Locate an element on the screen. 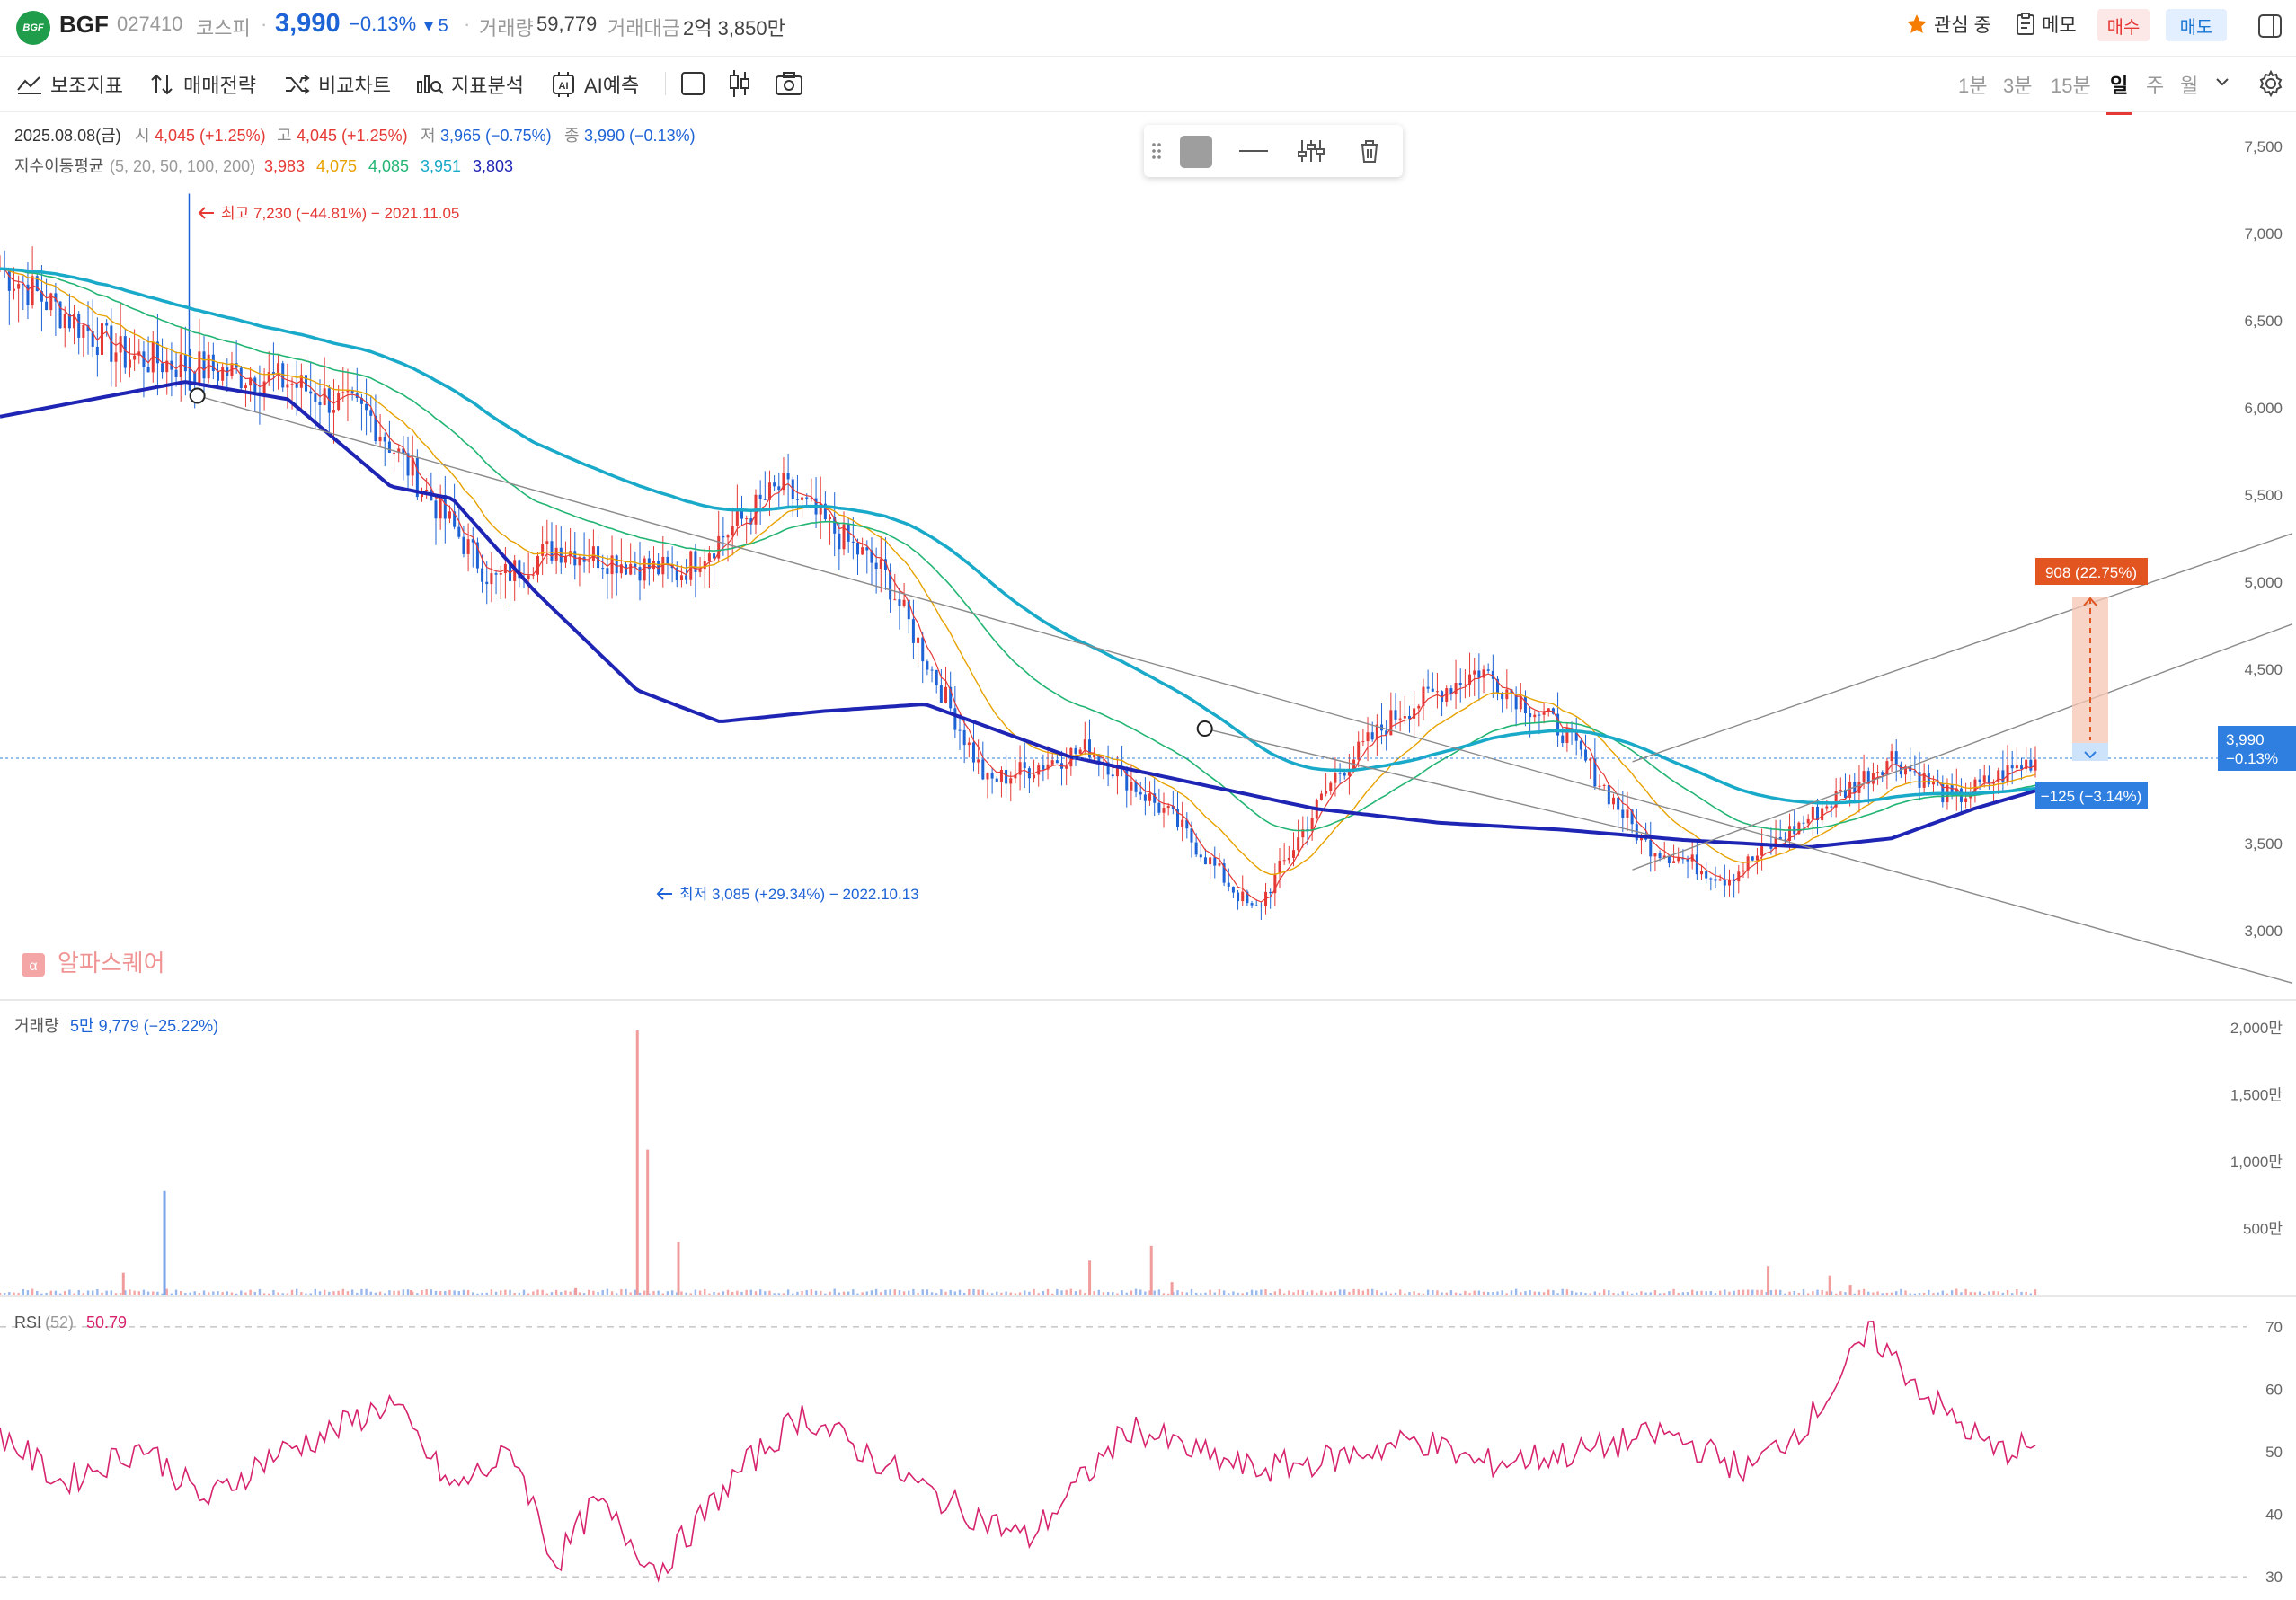 The width and height of the screenshot is (2296, 1600). tool-ai-forecast: AI AI예측 is located at coordinates (594, 84).